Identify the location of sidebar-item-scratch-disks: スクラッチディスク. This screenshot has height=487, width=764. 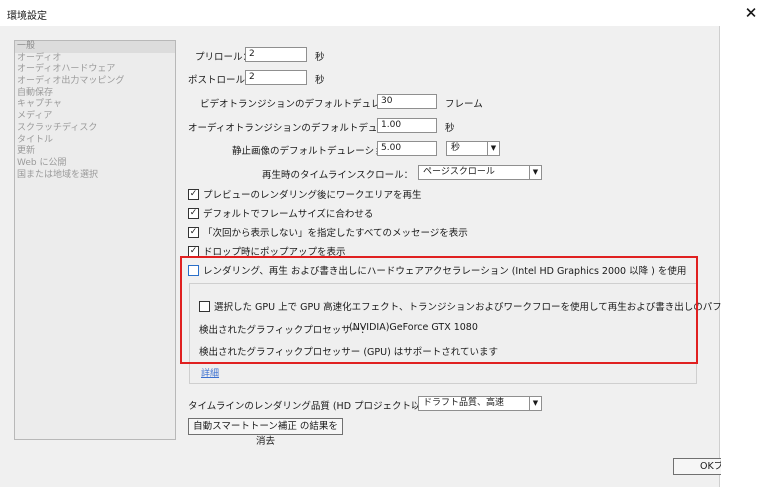
(95, 129).